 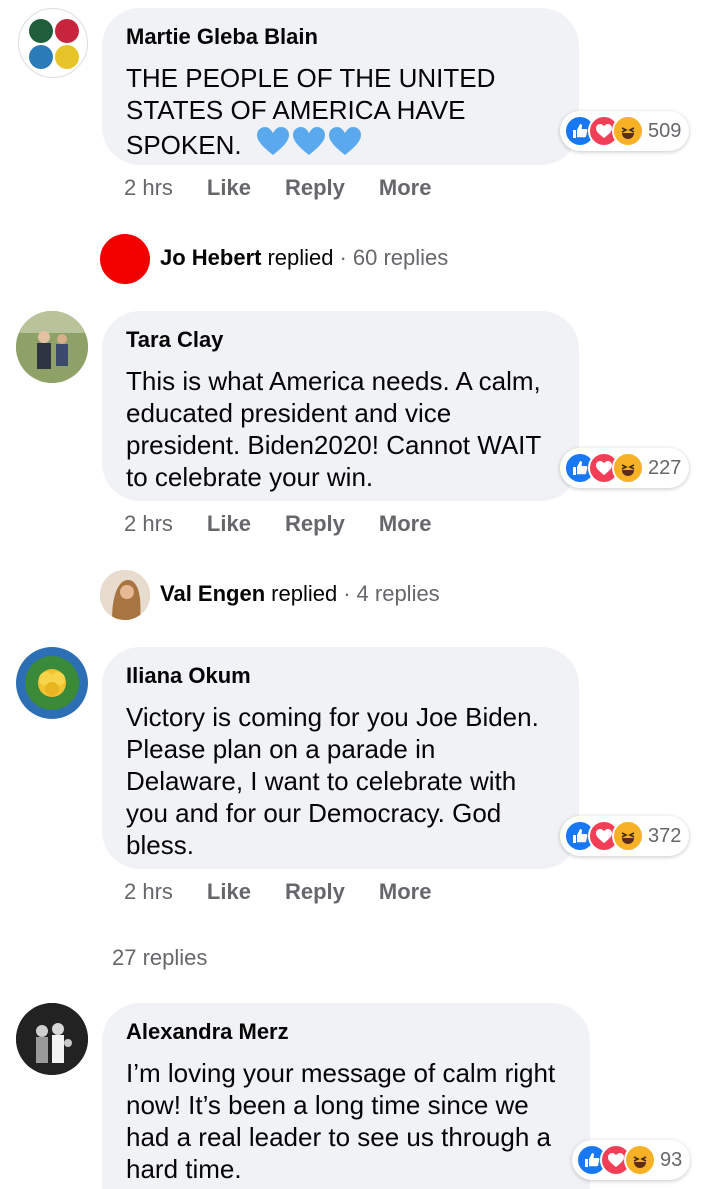 I want to click on reply-summary-link: Jo Hebert replied · 60 replies, so click(x=304, y=258).